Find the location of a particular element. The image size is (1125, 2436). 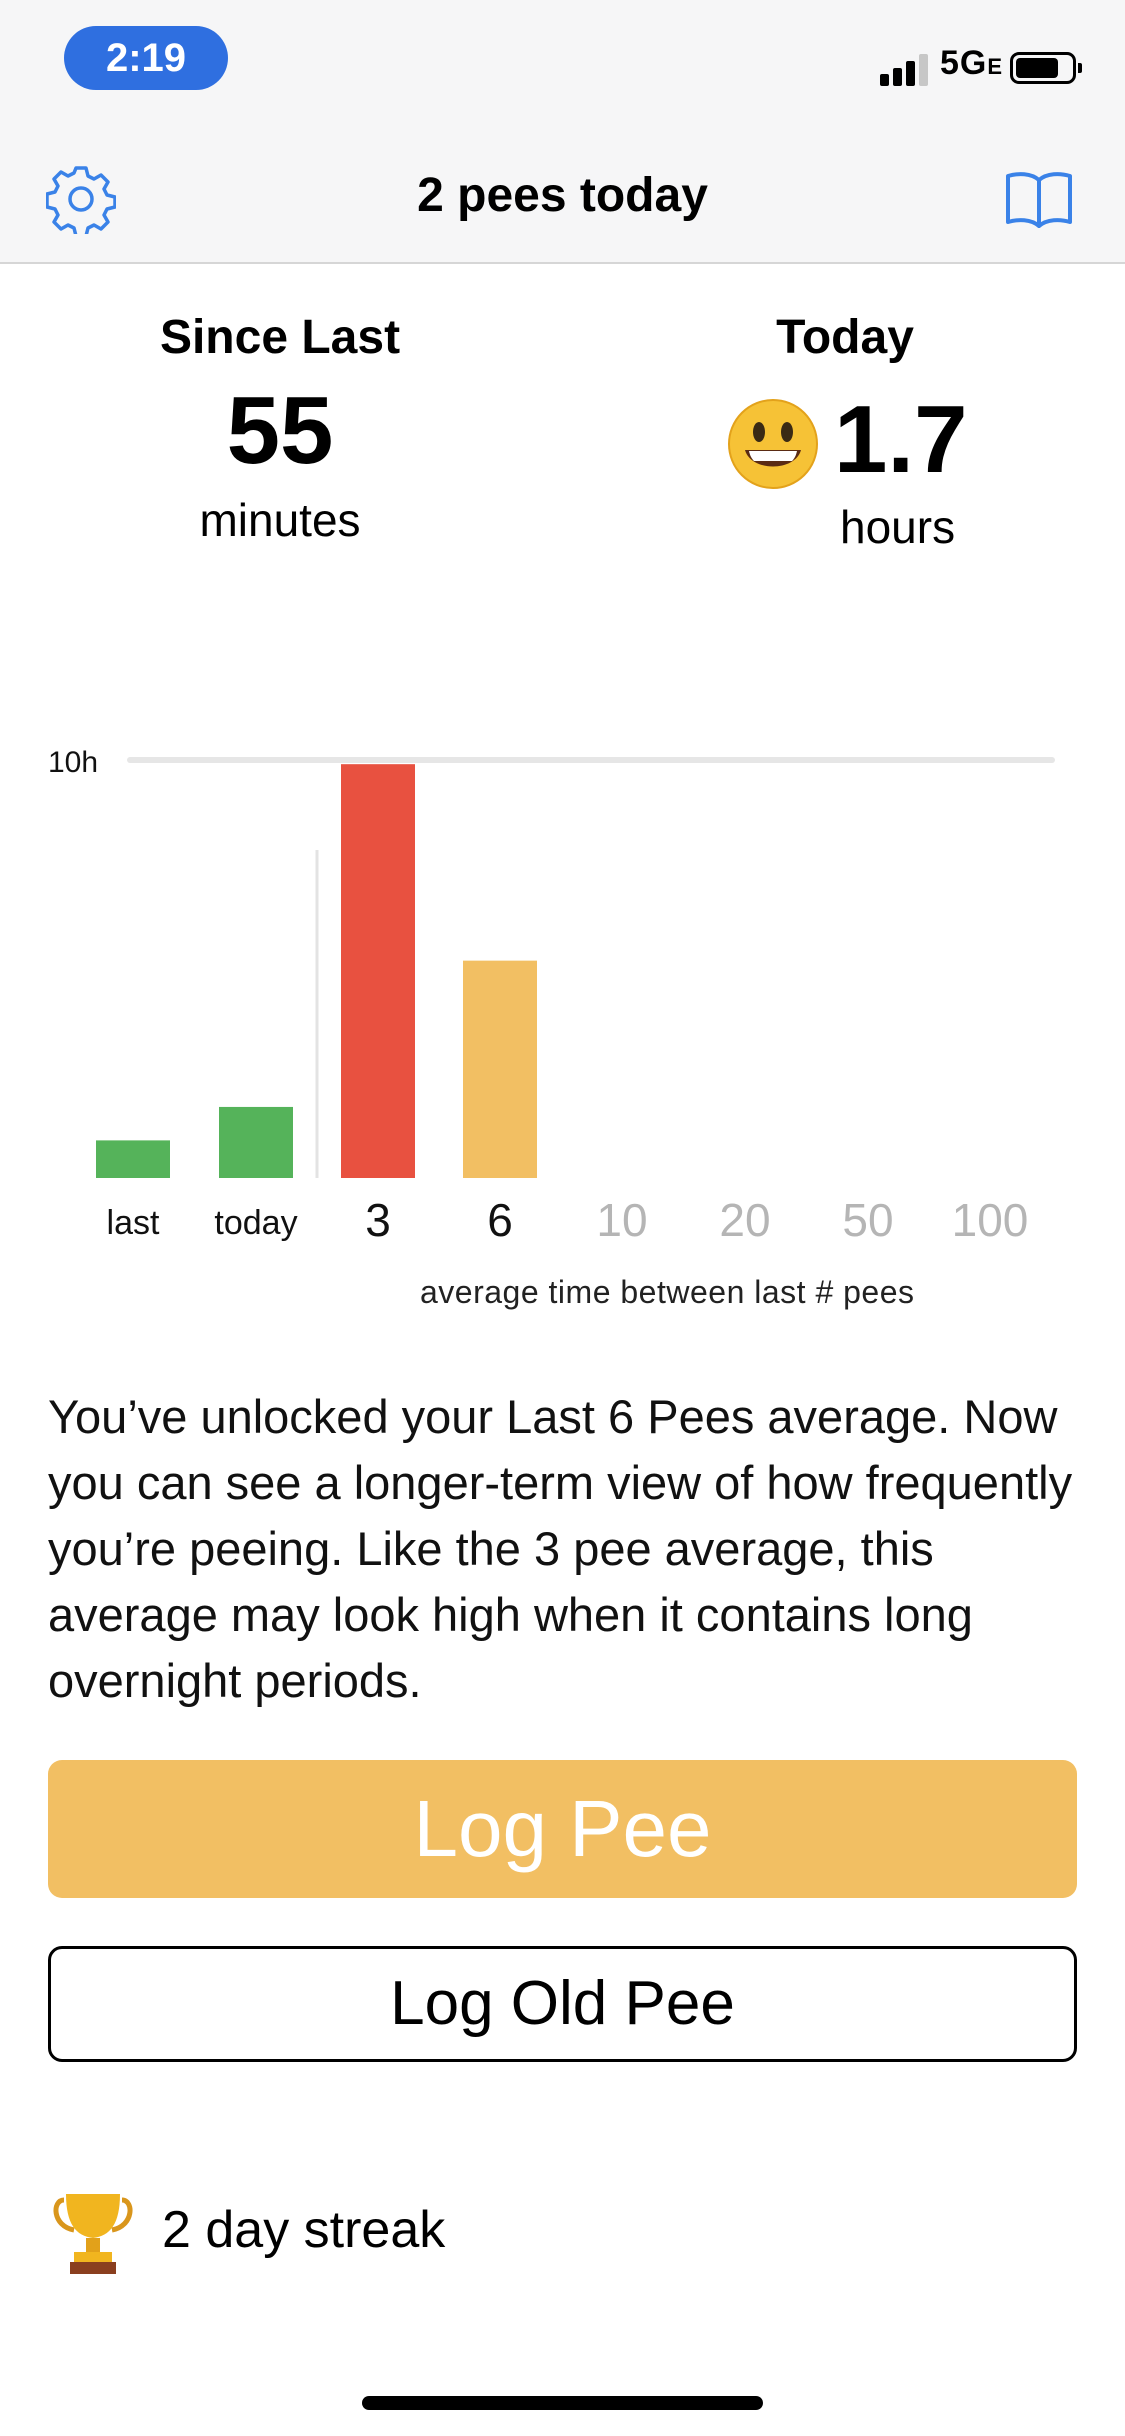

trophy-icon is located at coordinates (93, 2234).